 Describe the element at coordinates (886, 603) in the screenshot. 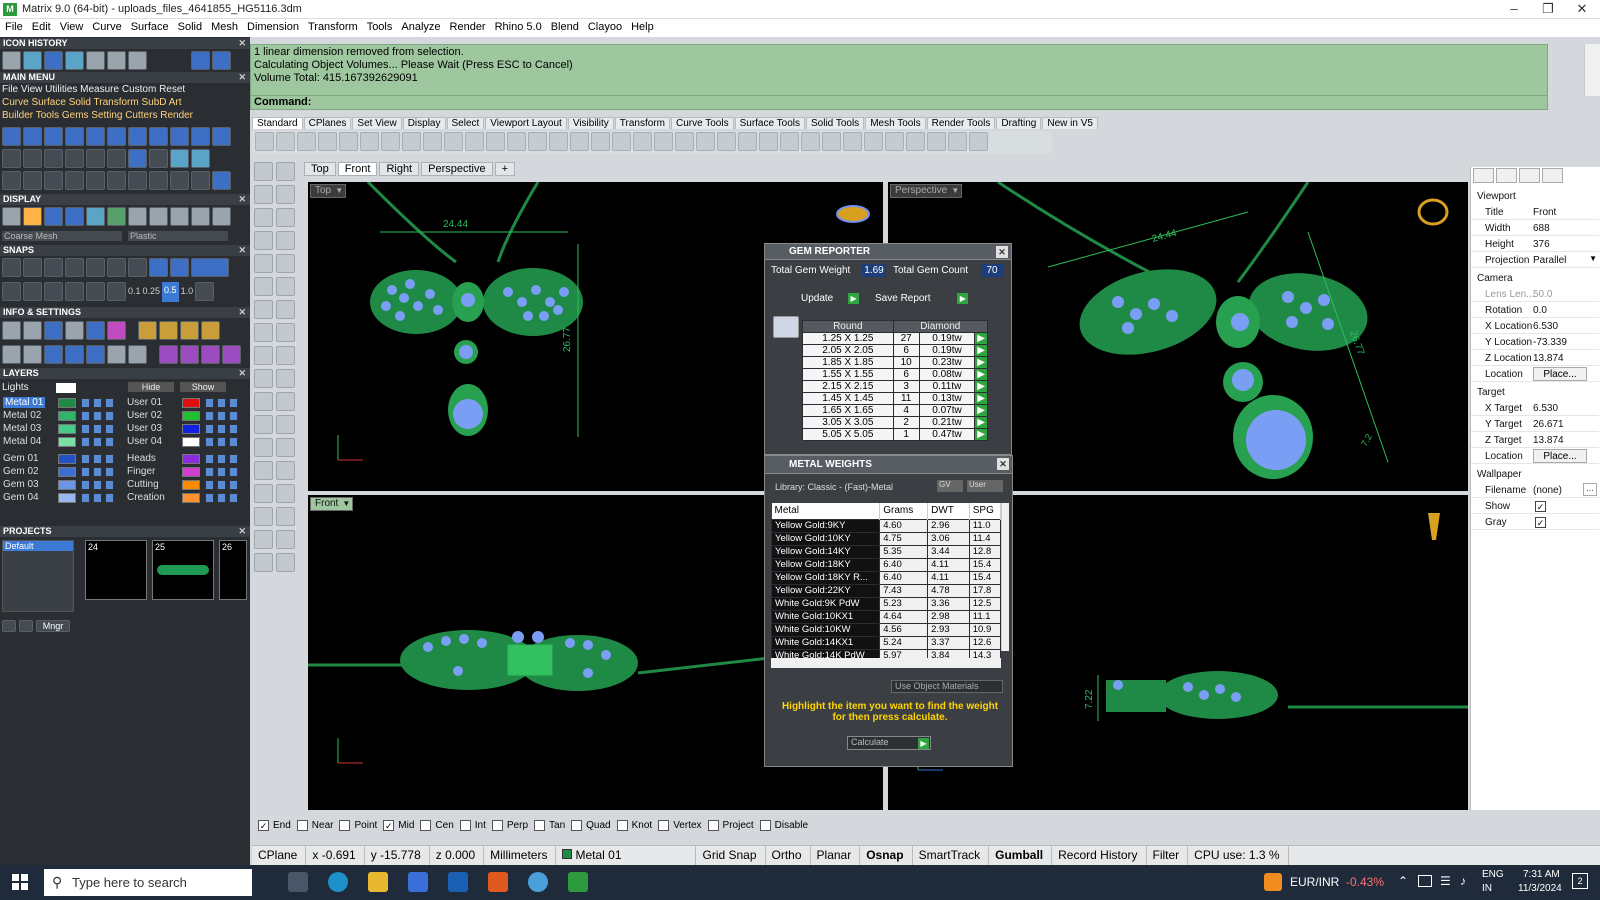

I see `metal-row: White Gold:9K PdW 5.23 3.36 12.5` at that location.